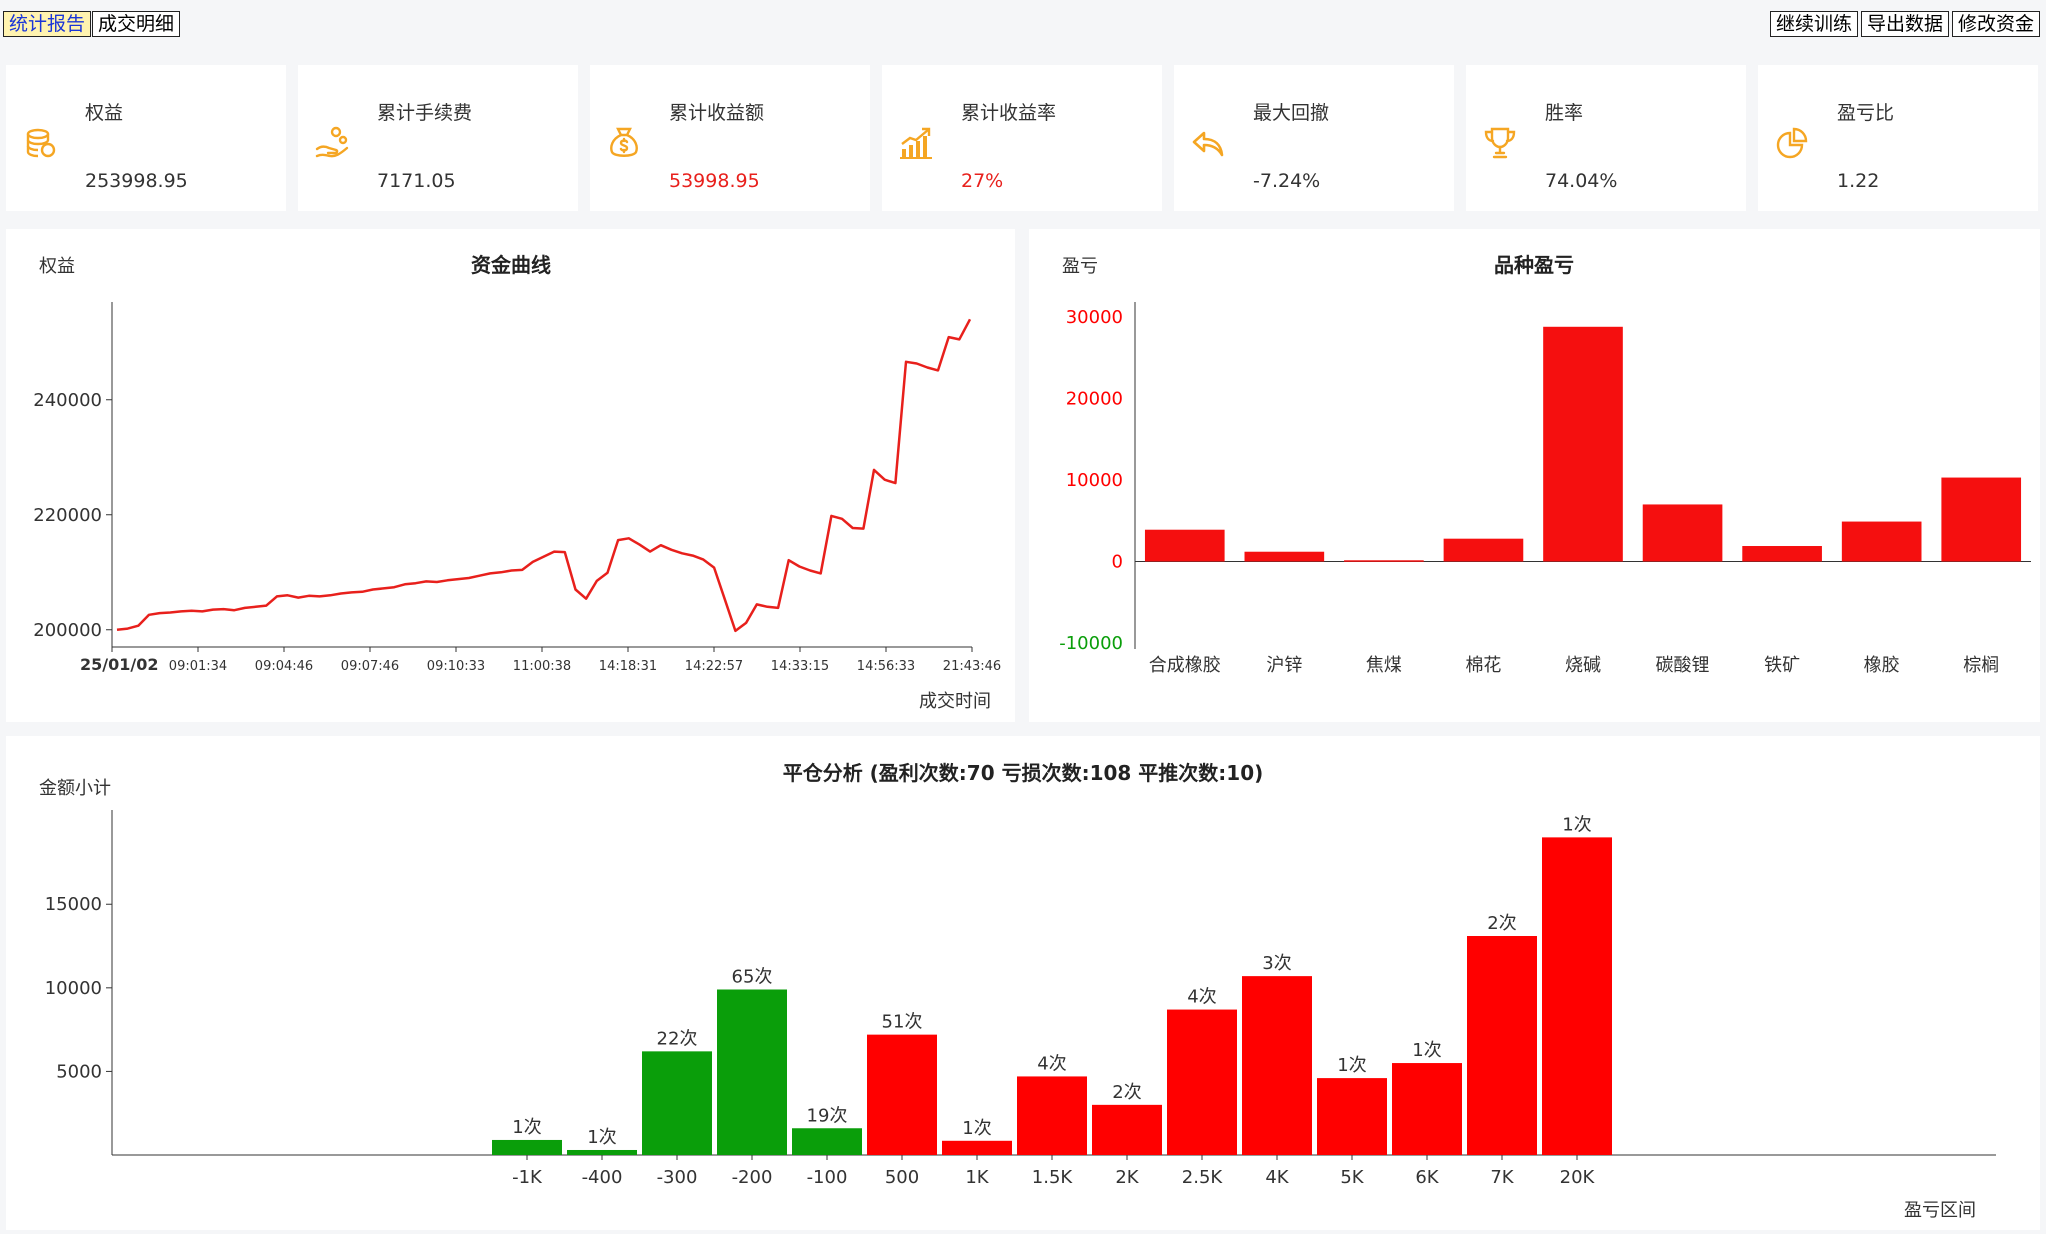 This screenshot has height=1234, width=2046. I want to click on close-chart-title: 平仓分析 (盈利次数:70 亏损次数:108 平推次数:10), so click(1023, 773).